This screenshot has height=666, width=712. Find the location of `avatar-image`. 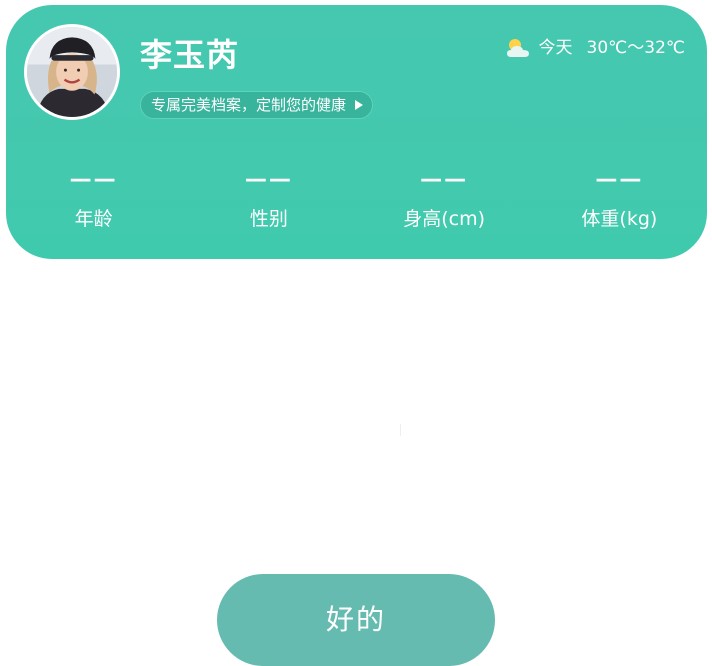

avatar-image is located at coordinates (72, 72).